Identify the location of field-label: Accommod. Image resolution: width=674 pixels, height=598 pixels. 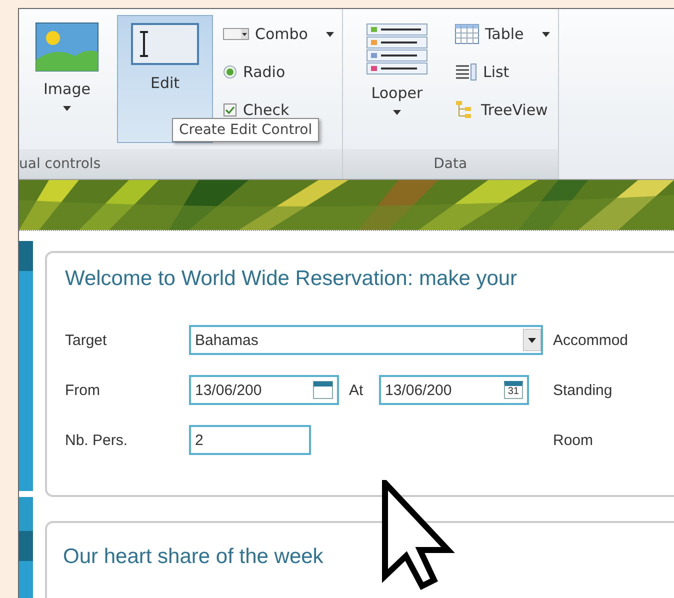
(591, 340).